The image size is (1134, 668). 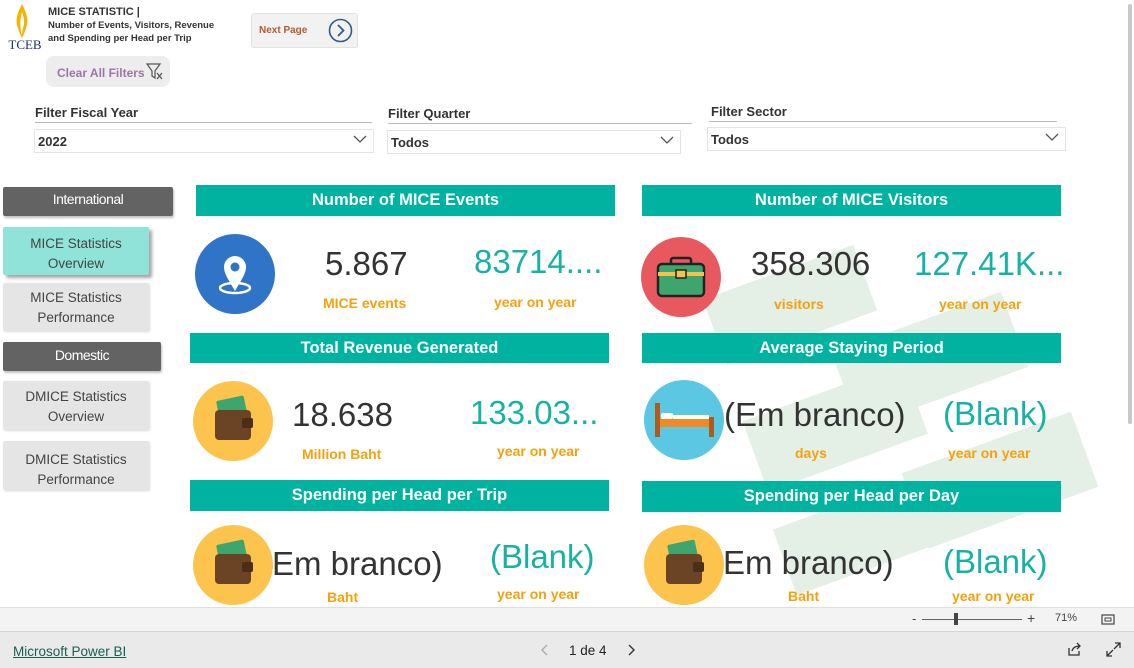 I want to click on staying-yoy-value: (Blank), so click(x=995, y=413).